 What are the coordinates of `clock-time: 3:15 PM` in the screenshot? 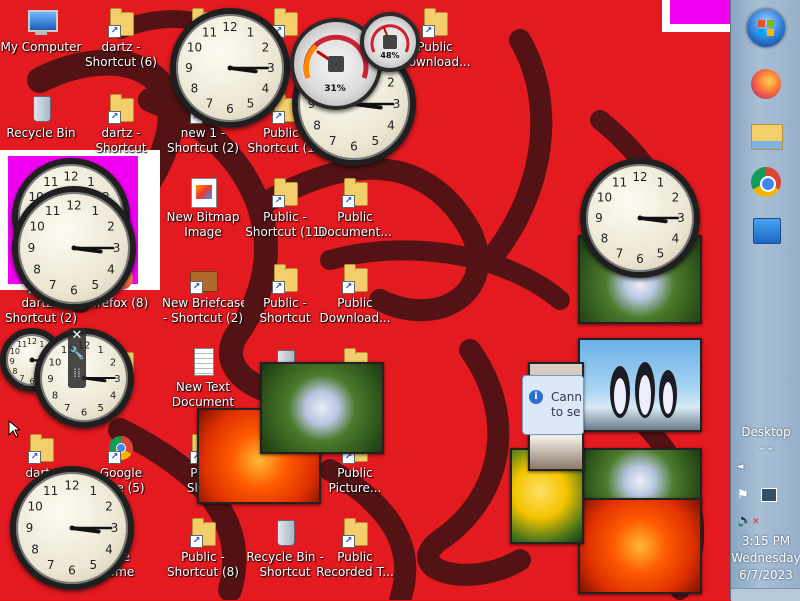 It's located at (765, 541).